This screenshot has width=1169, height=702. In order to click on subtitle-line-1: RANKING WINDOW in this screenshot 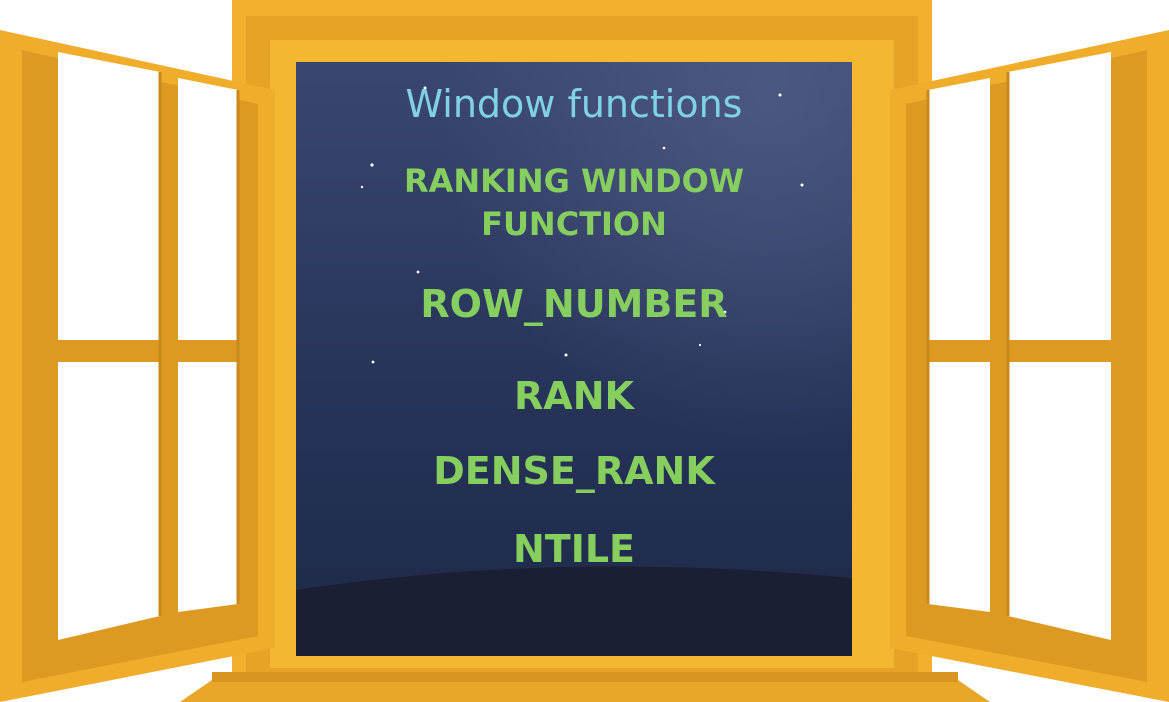, I will do `click(574, 181)`.